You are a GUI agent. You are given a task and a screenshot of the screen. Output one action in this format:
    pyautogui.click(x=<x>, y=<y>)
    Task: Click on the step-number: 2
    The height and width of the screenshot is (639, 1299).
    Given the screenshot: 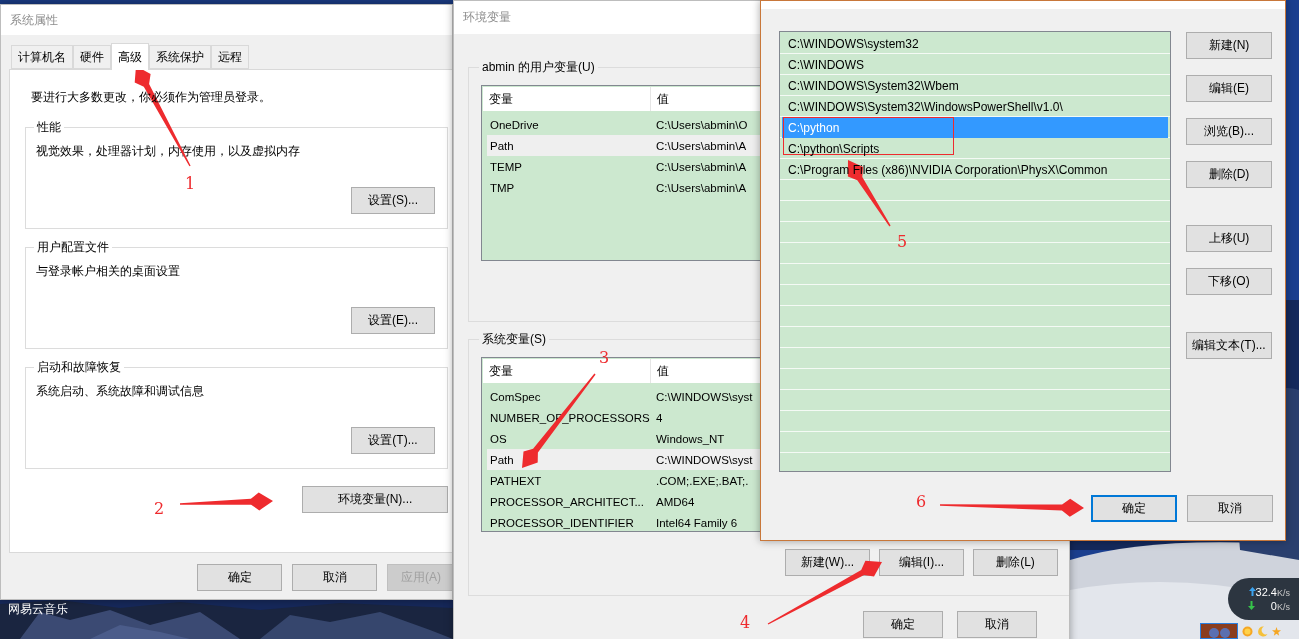 What is the action you would take?
    pyautogui.click(x=159, y=509)
    